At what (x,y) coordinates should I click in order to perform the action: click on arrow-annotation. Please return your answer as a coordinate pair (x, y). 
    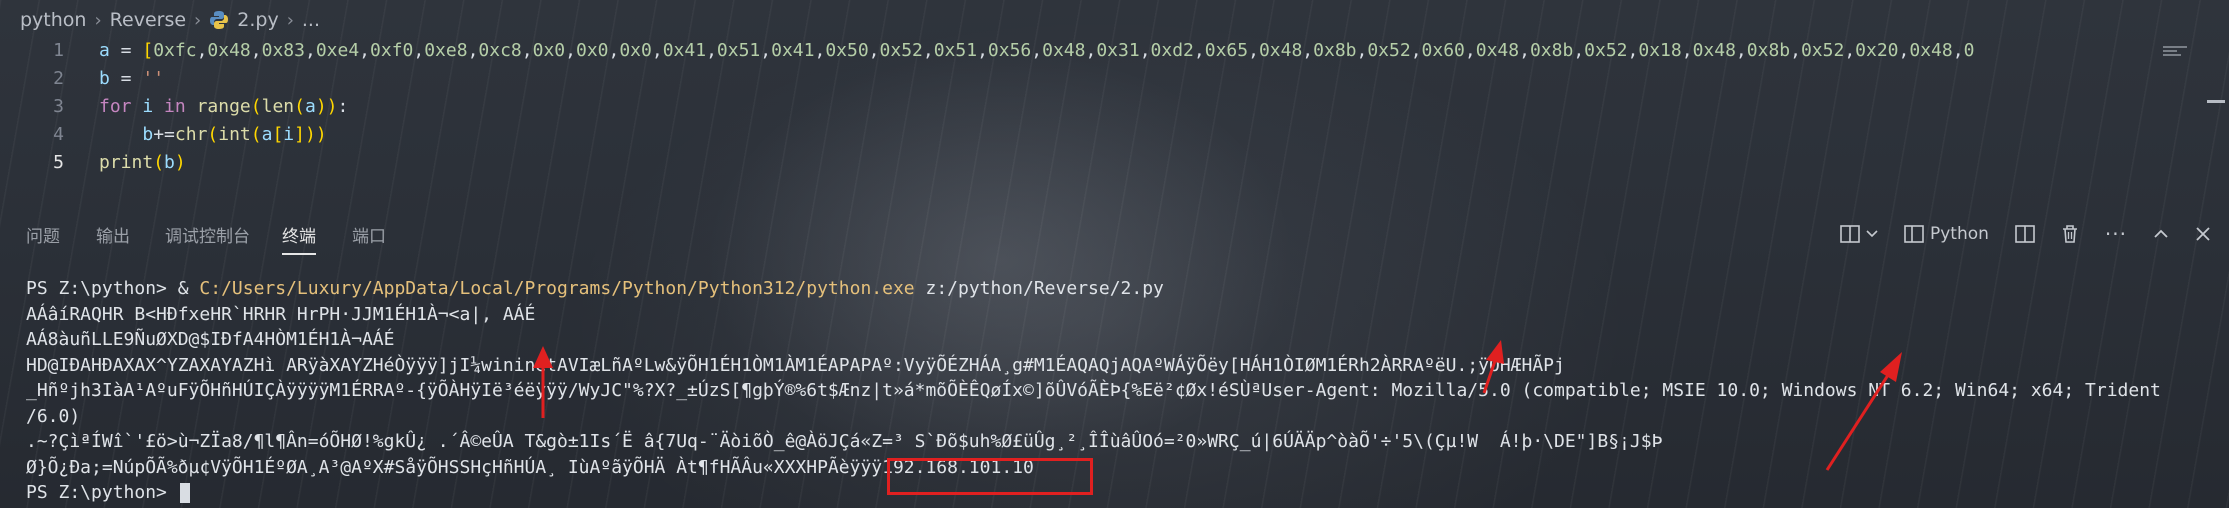
    Looking at the image, I should click on (1858, 421).